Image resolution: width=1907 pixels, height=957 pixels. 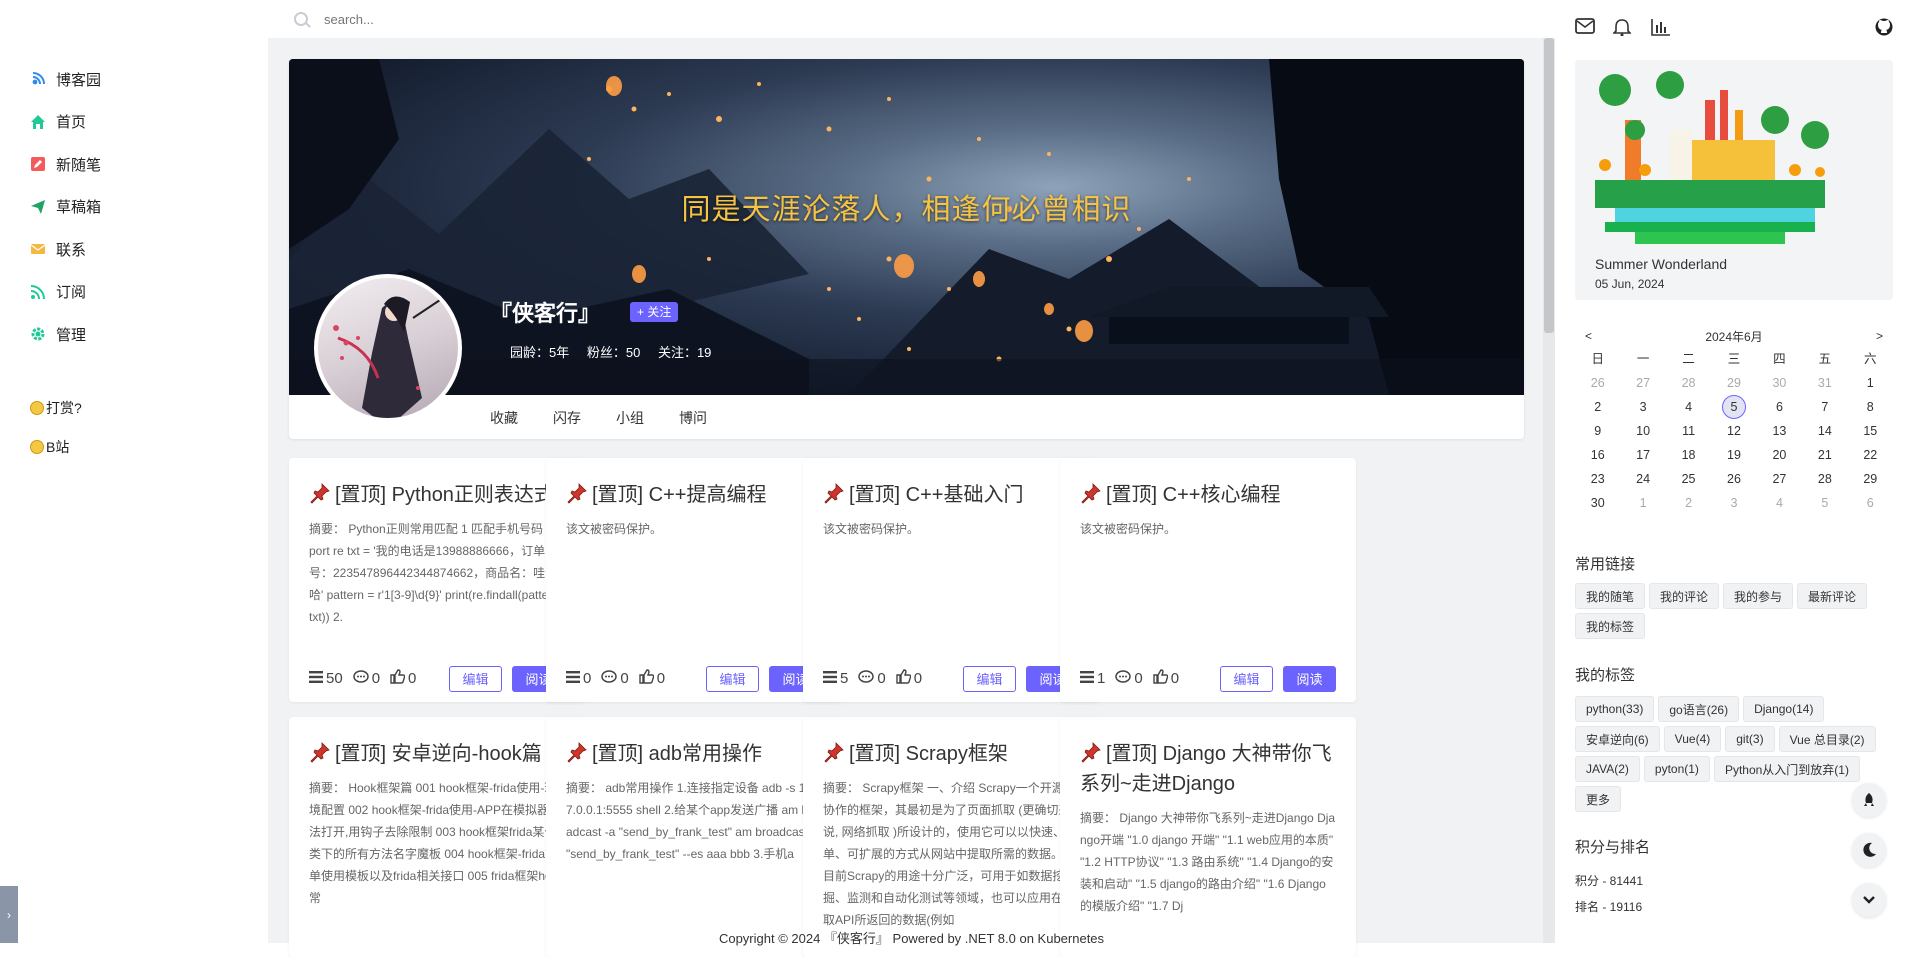 I want to click on calendar-day: 17, so click(x=1642, y=455).